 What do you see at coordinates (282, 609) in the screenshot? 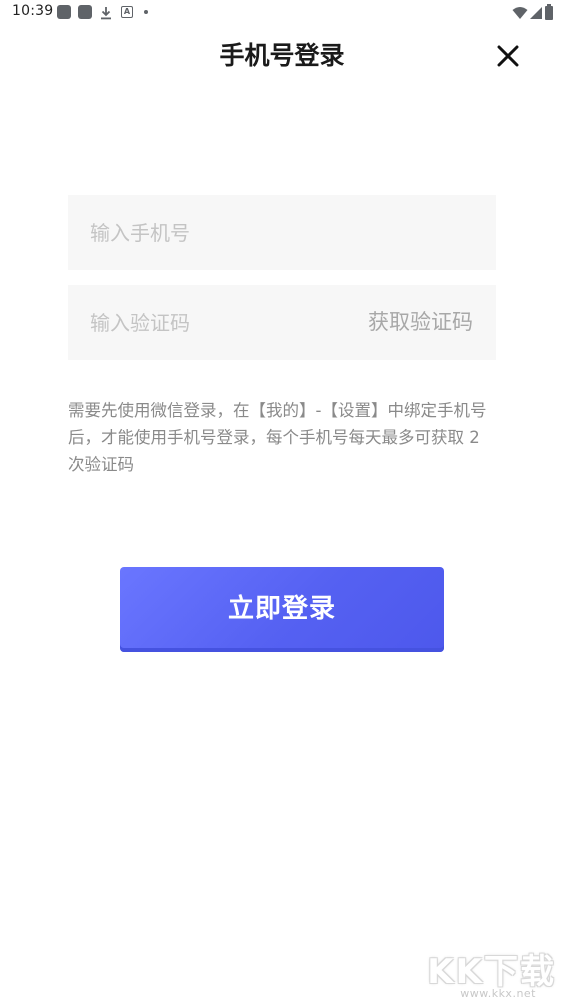
I see `login-button: 立即登录` at bounding box center [282, 609].